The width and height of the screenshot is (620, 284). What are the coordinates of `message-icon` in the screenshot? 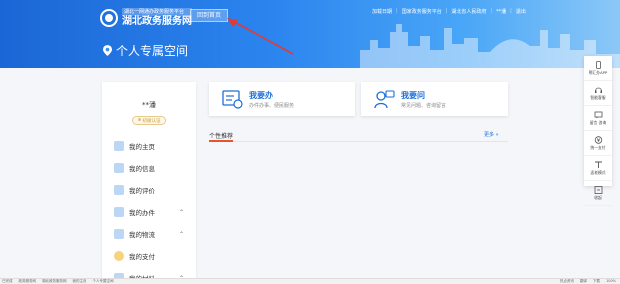 It's located at (598, 114).